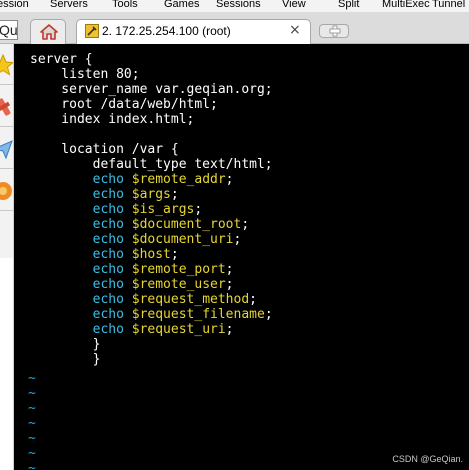 The height and width of the screenshot is (470, 469). What do you see at coordinates (6, 107) in the screenshot?
I see `tools-icon` at bounding box center [6, 107].